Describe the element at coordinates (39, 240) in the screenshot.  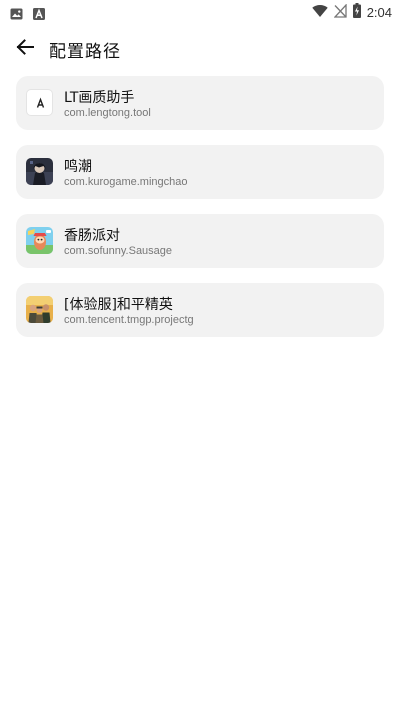
I see `sausage-app-icon` at that location.